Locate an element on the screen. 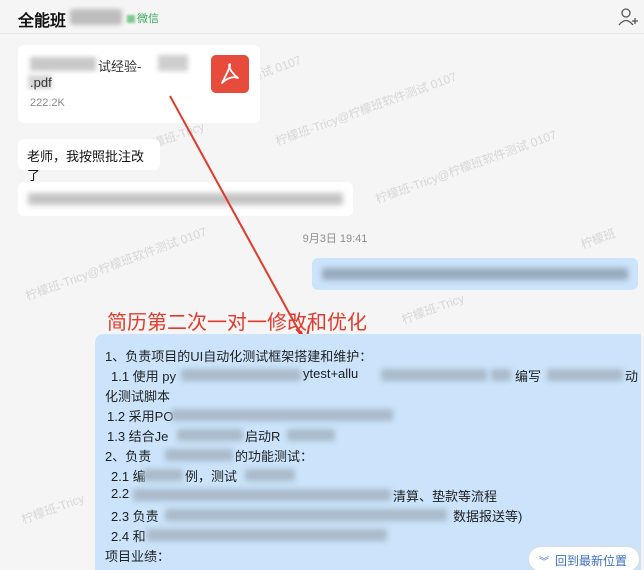  resume-line: 1.3 结合Je is located at coordinates (138, 436).